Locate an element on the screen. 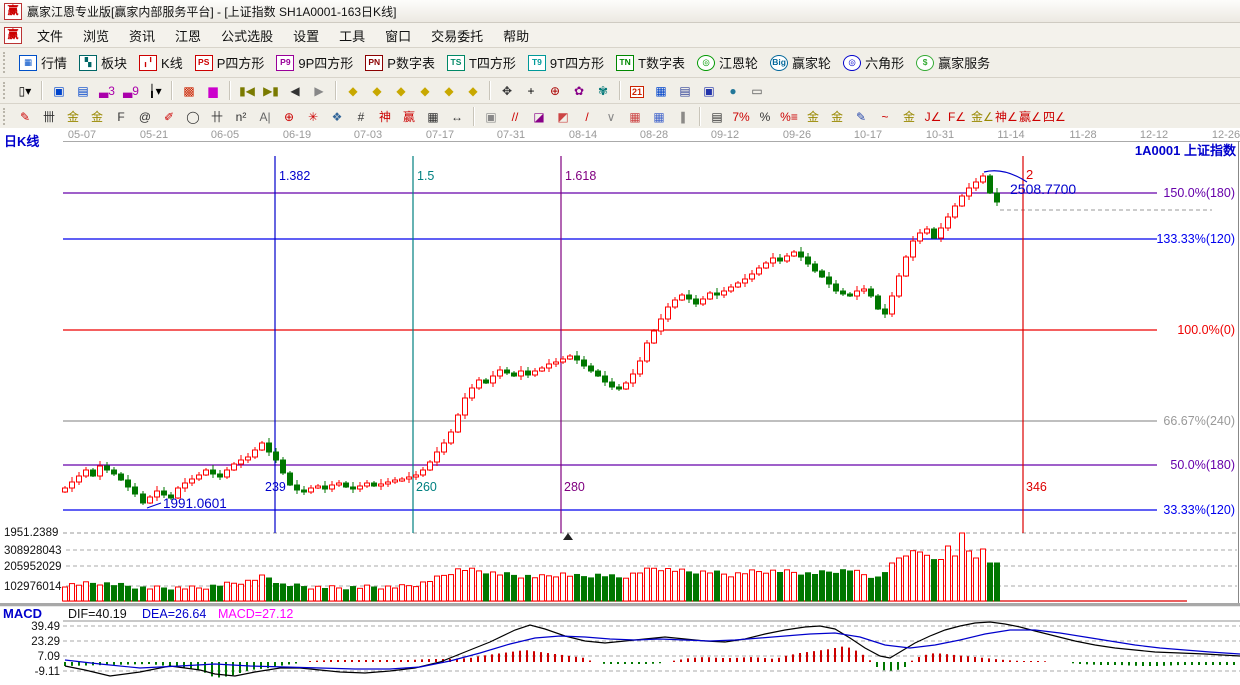 The width and height of the screenshot is (1240, 685). knife-red-icon: ✐ is located at coordinates (169, 117).